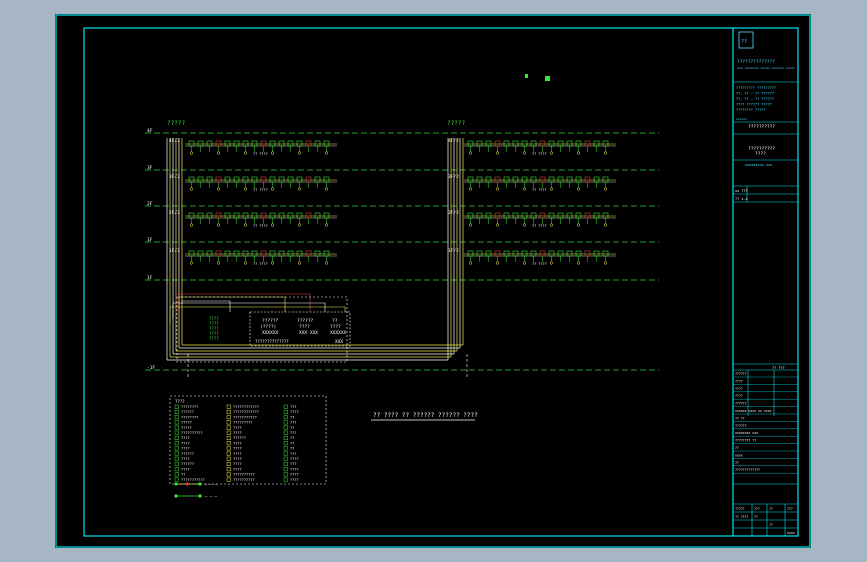  What do you see at coordinates (739, 396) in the screenshot?
I see `revision-row-3: ????` at bounding box center [739, 396].